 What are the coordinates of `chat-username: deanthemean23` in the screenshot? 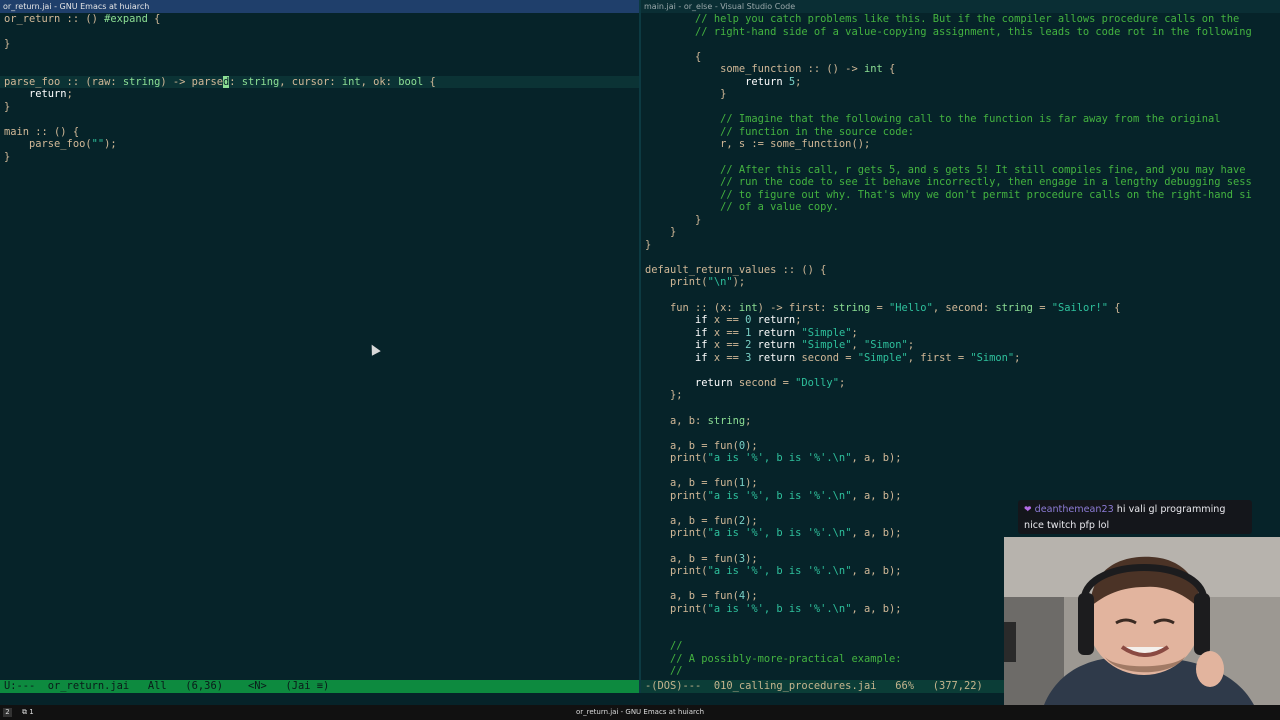 It's located at (1074, 509).